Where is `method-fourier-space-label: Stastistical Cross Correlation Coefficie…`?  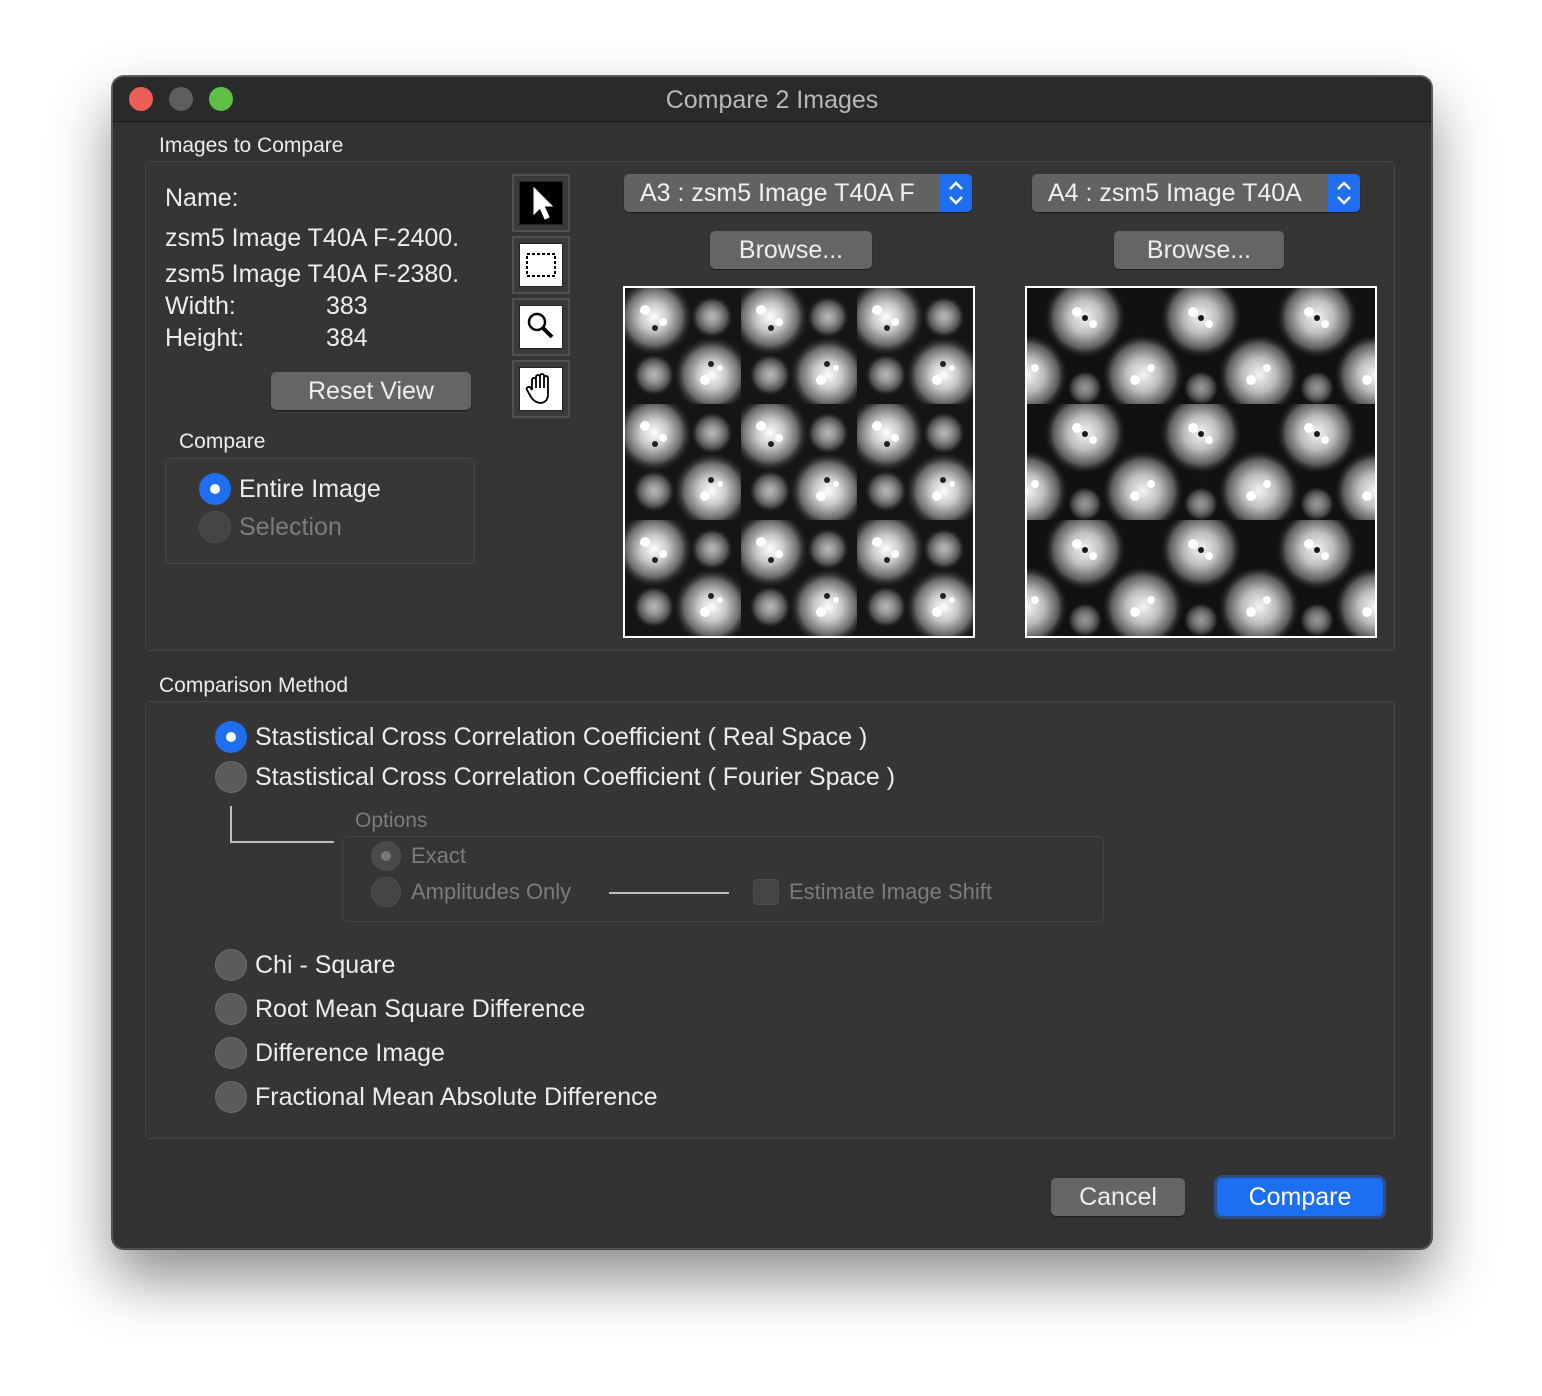
method-fourier-space-label: Stastistical Cross Correlation Coefficie… is located at coordinates (575, 777).